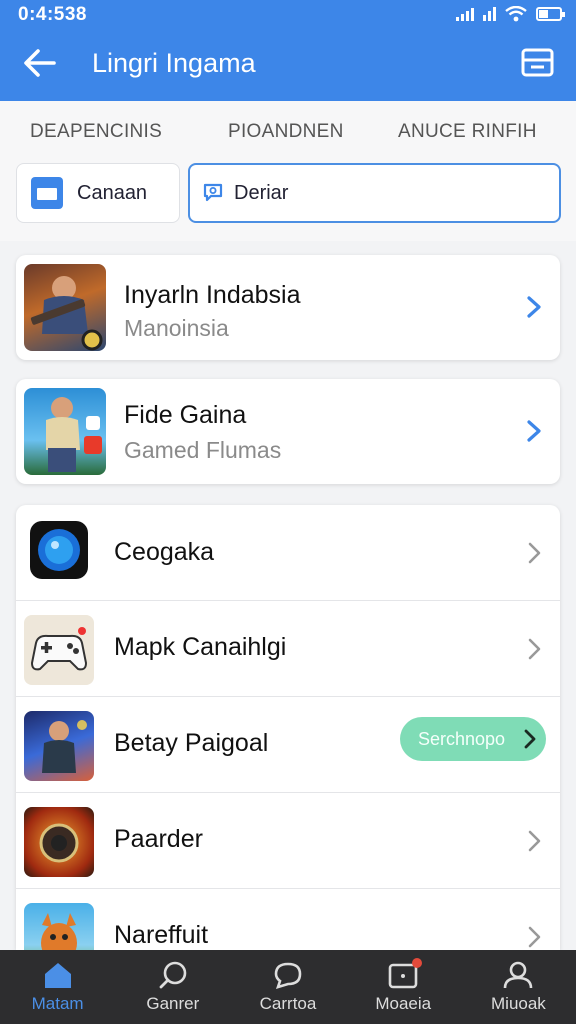 The width and height of the screenshot is (576, 1024). I want to click on nav-label: Miuoak, so click(518, 1003).